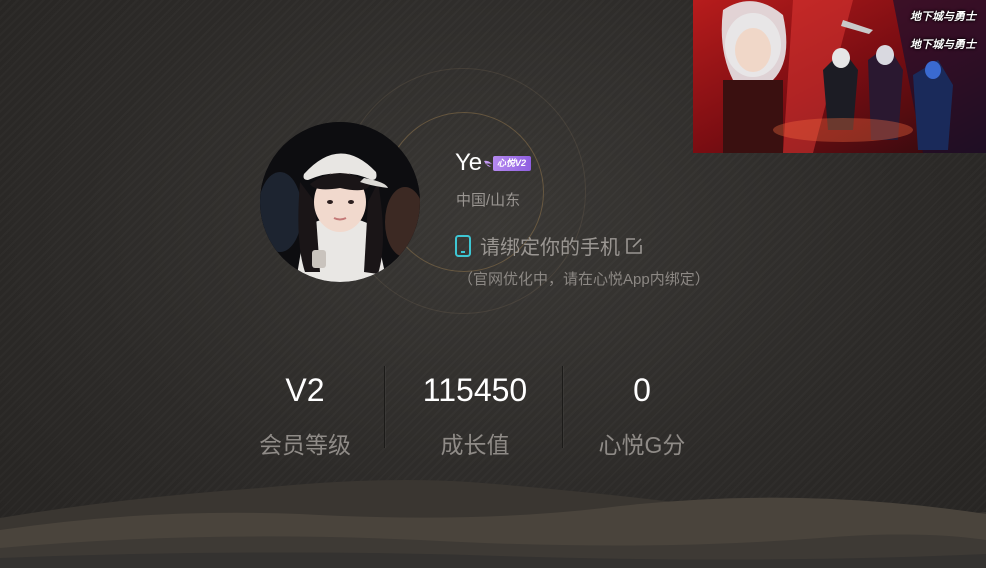  Describe the element at coordinates (642, 390) in the screenshot. I see `stat-value: 0` at that location.